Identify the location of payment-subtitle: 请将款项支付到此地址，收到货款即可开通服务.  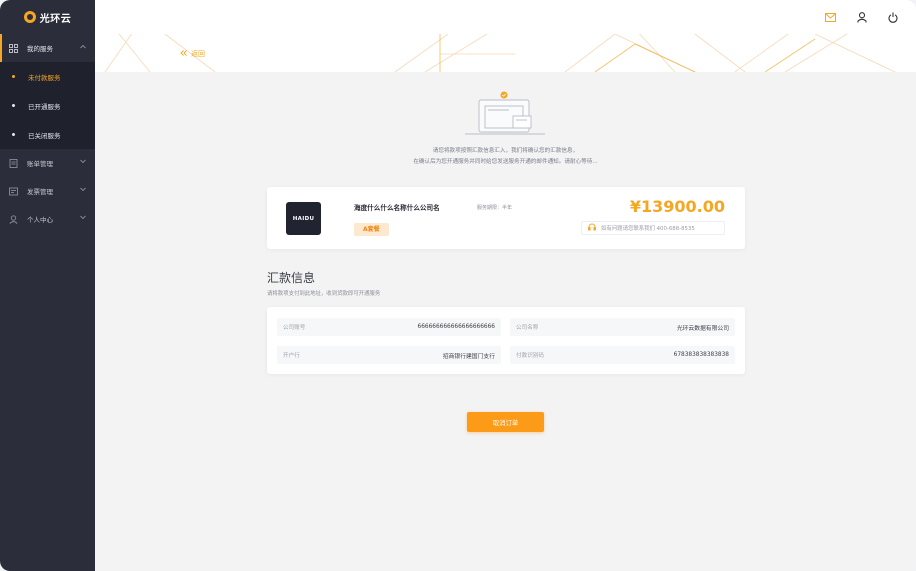
(324, 294).